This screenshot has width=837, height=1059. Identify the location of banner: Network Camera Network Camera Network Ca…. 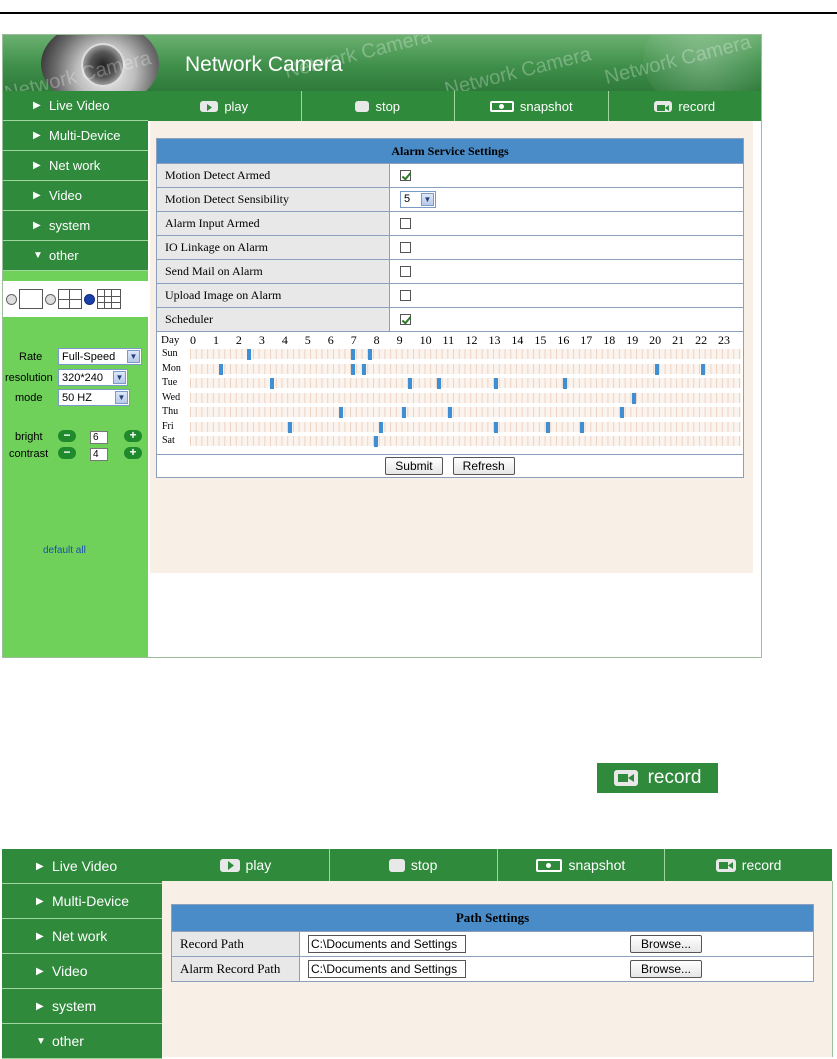
(382, 63).